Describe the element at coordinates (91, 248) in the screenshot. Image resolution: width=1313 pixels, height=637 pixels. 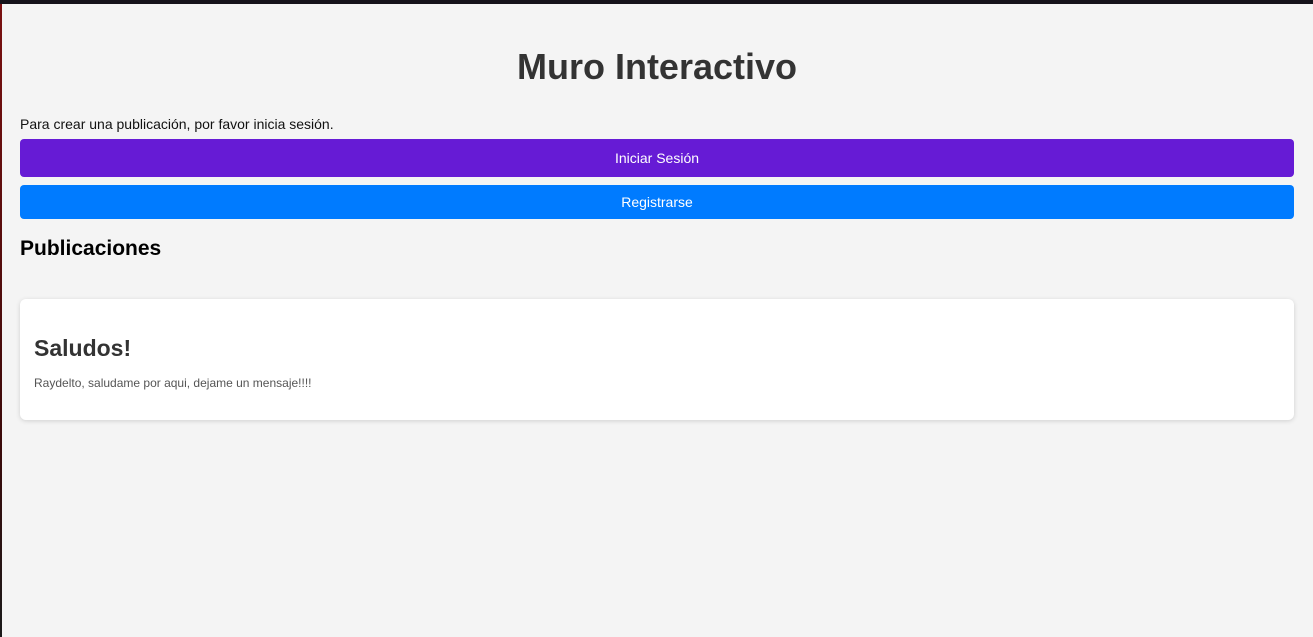
I see `posts-section-title: Publicaciones` at that location.